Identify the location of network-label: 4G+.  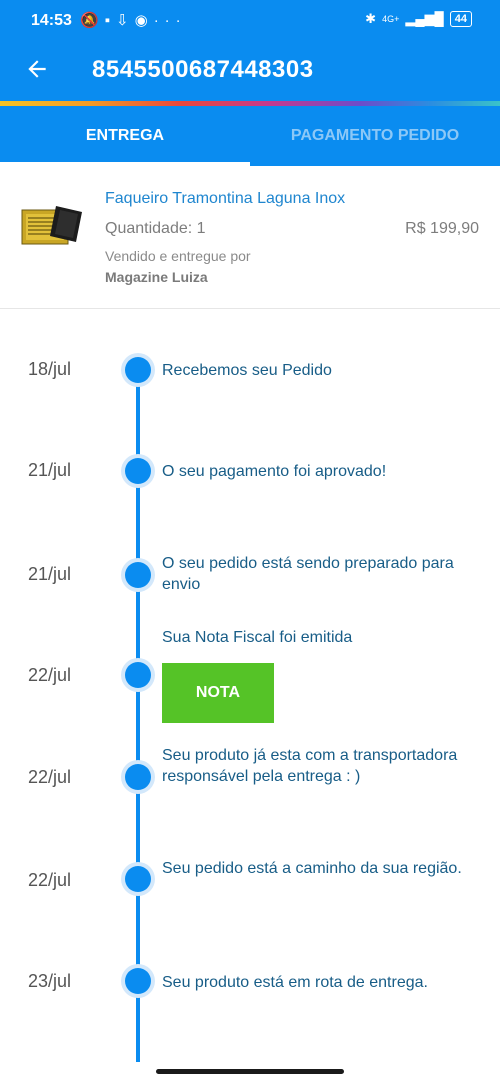
(391, 19).